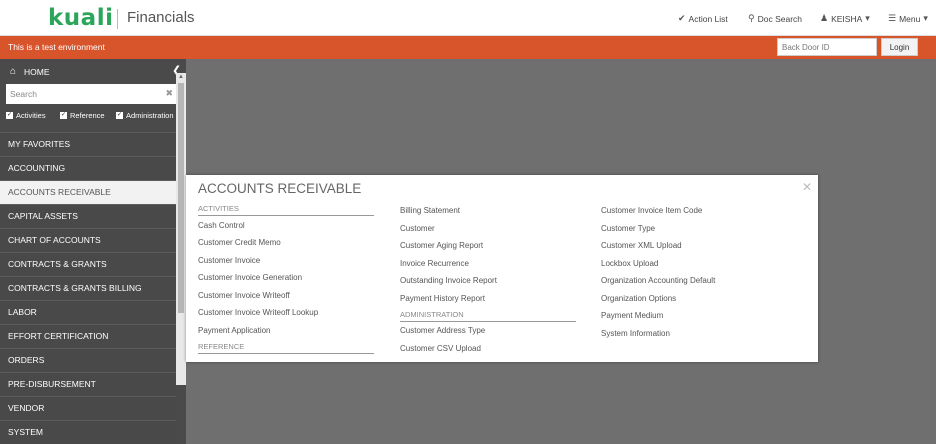 This screenshot has width=936, height=444. Describe the element at coordinates (751, 18) in the screenshot. I see `search-icon: ⚲` at that location.